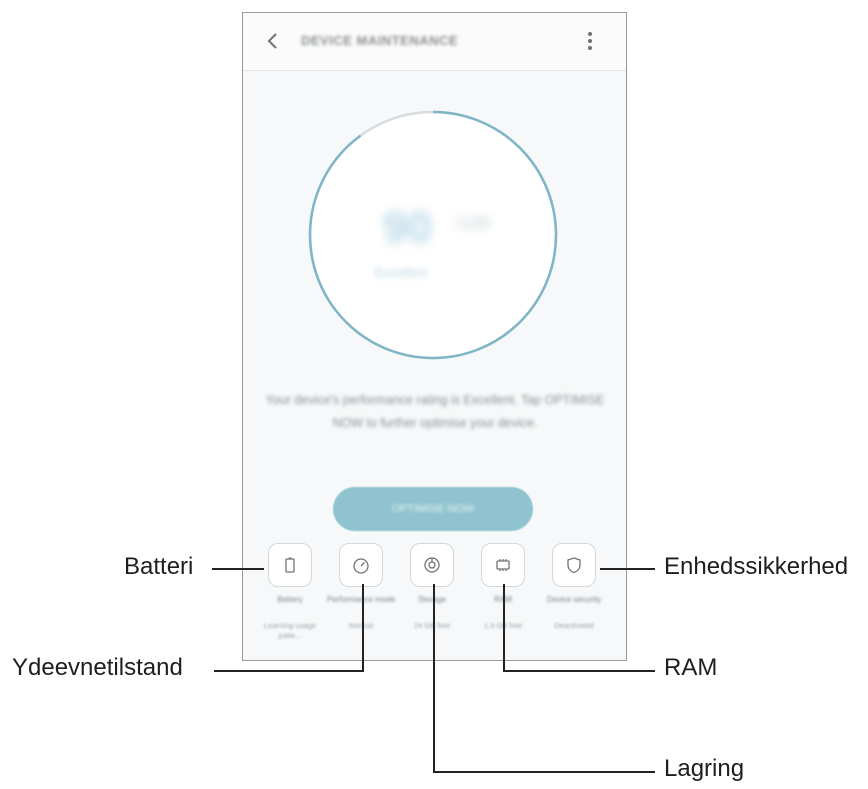  Describe the element at coordinates (289, 671) in the screenshot. I see `leader-line-performance-horizontal` at that location.